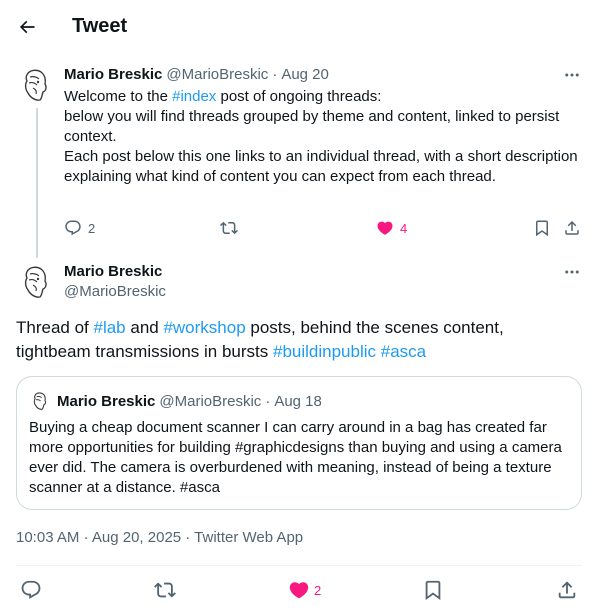 This screenshot has height=615, width=598. I want to click on arrow-left-icon, so click(27, 27).